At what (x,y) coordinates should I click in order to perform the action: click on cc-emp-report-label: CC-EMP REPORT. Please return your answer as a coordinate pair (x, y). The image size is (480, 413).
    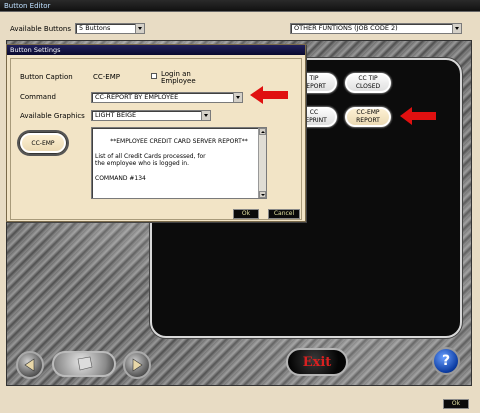
    Looking at the image, I should click on (368, 116).